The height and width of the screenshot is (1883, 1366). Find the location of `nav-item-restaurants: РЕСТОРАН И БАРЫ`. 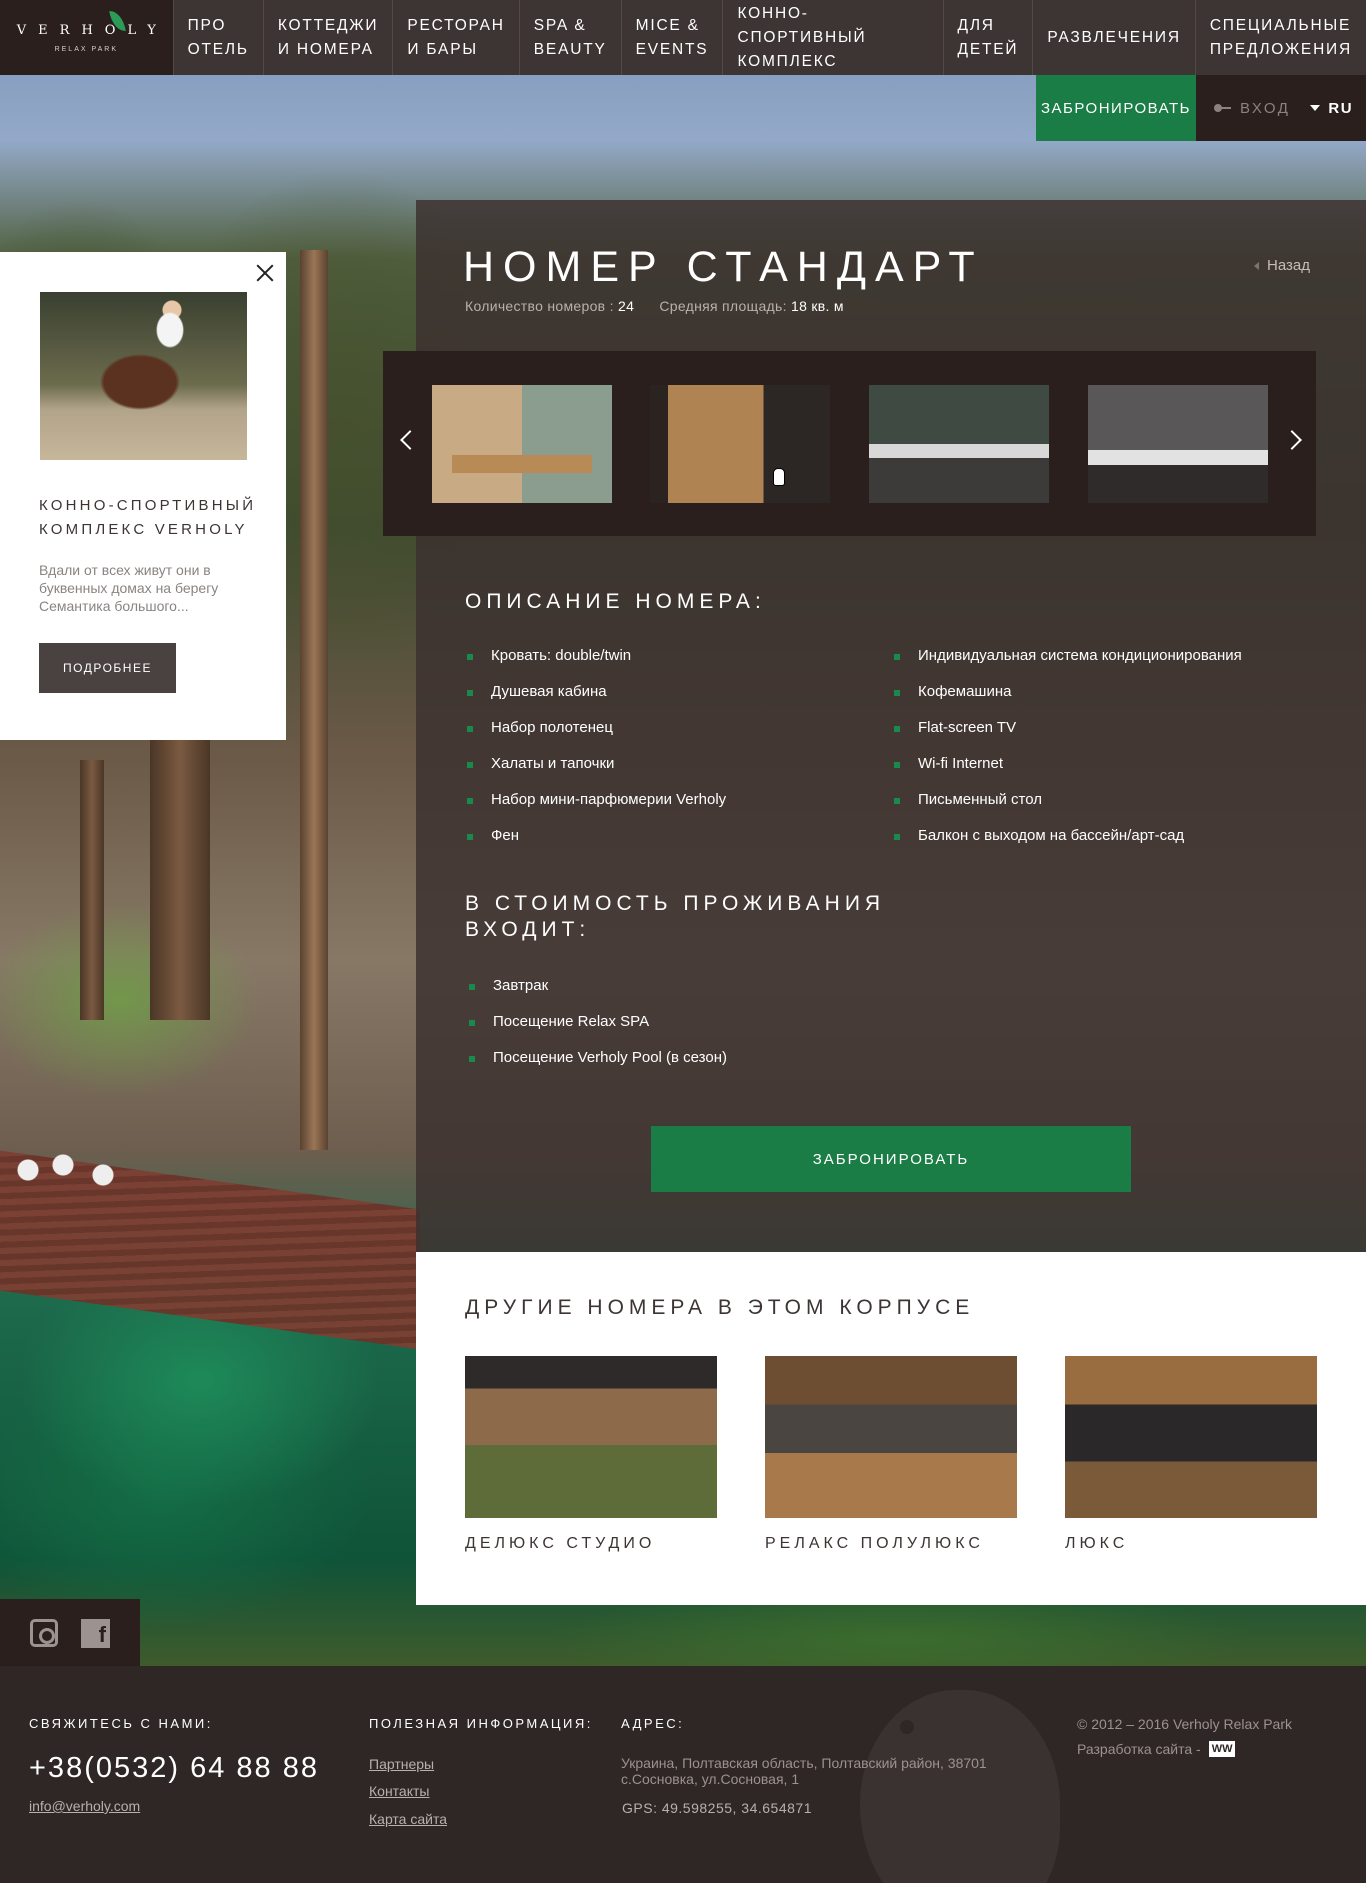

nav-item-restaurants: РЕСТОРАН И БАРЫ is located at coordinates (455, 37).